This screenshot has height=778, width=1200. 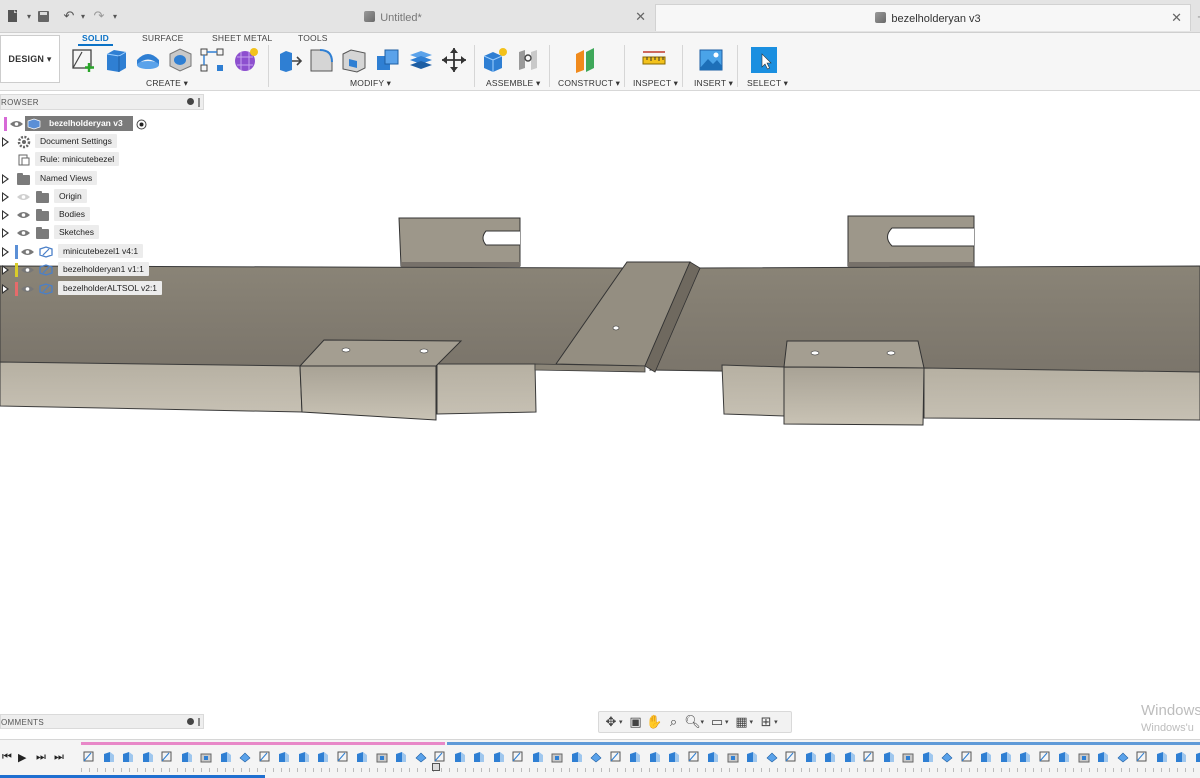 I want to click on create-menu: CREATE ▾, so click(x=167, y=83).